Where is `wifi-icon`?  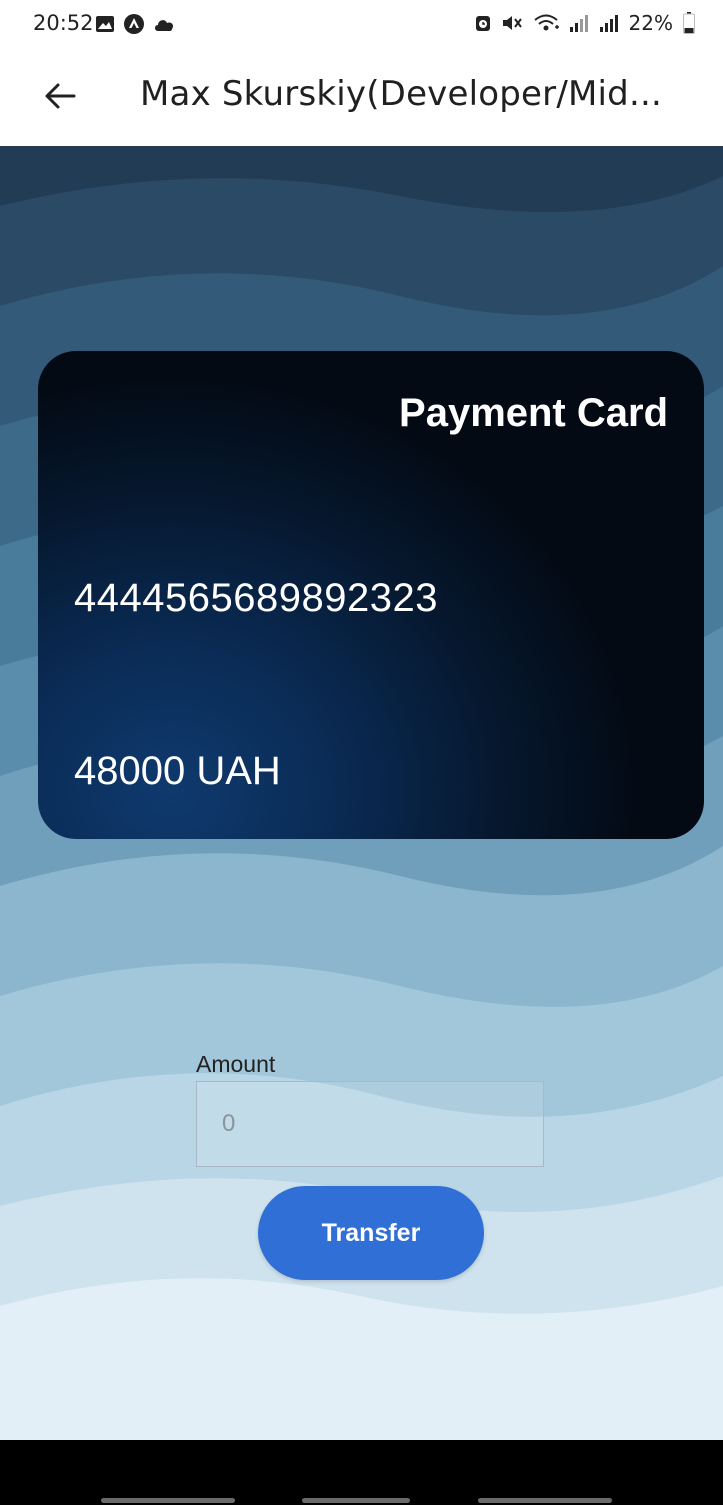
wifi-icon is located at coordinates (546, 22).